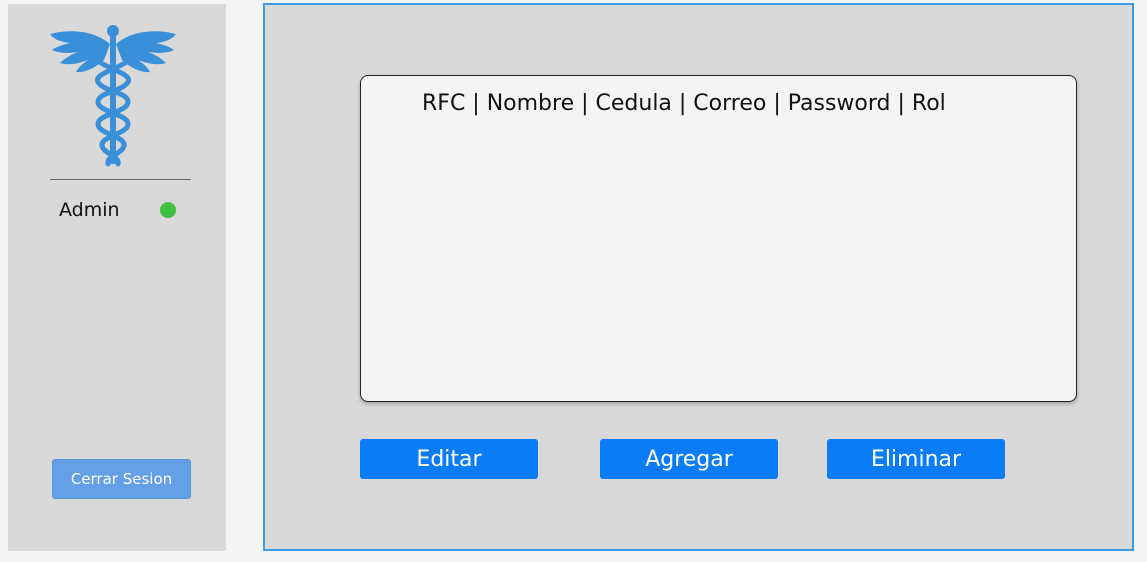 This screenshot has width=1147, height=562. Describe the element at coordinates (113, 96) in the screenshot. I see `caduceus-icon` at that location.